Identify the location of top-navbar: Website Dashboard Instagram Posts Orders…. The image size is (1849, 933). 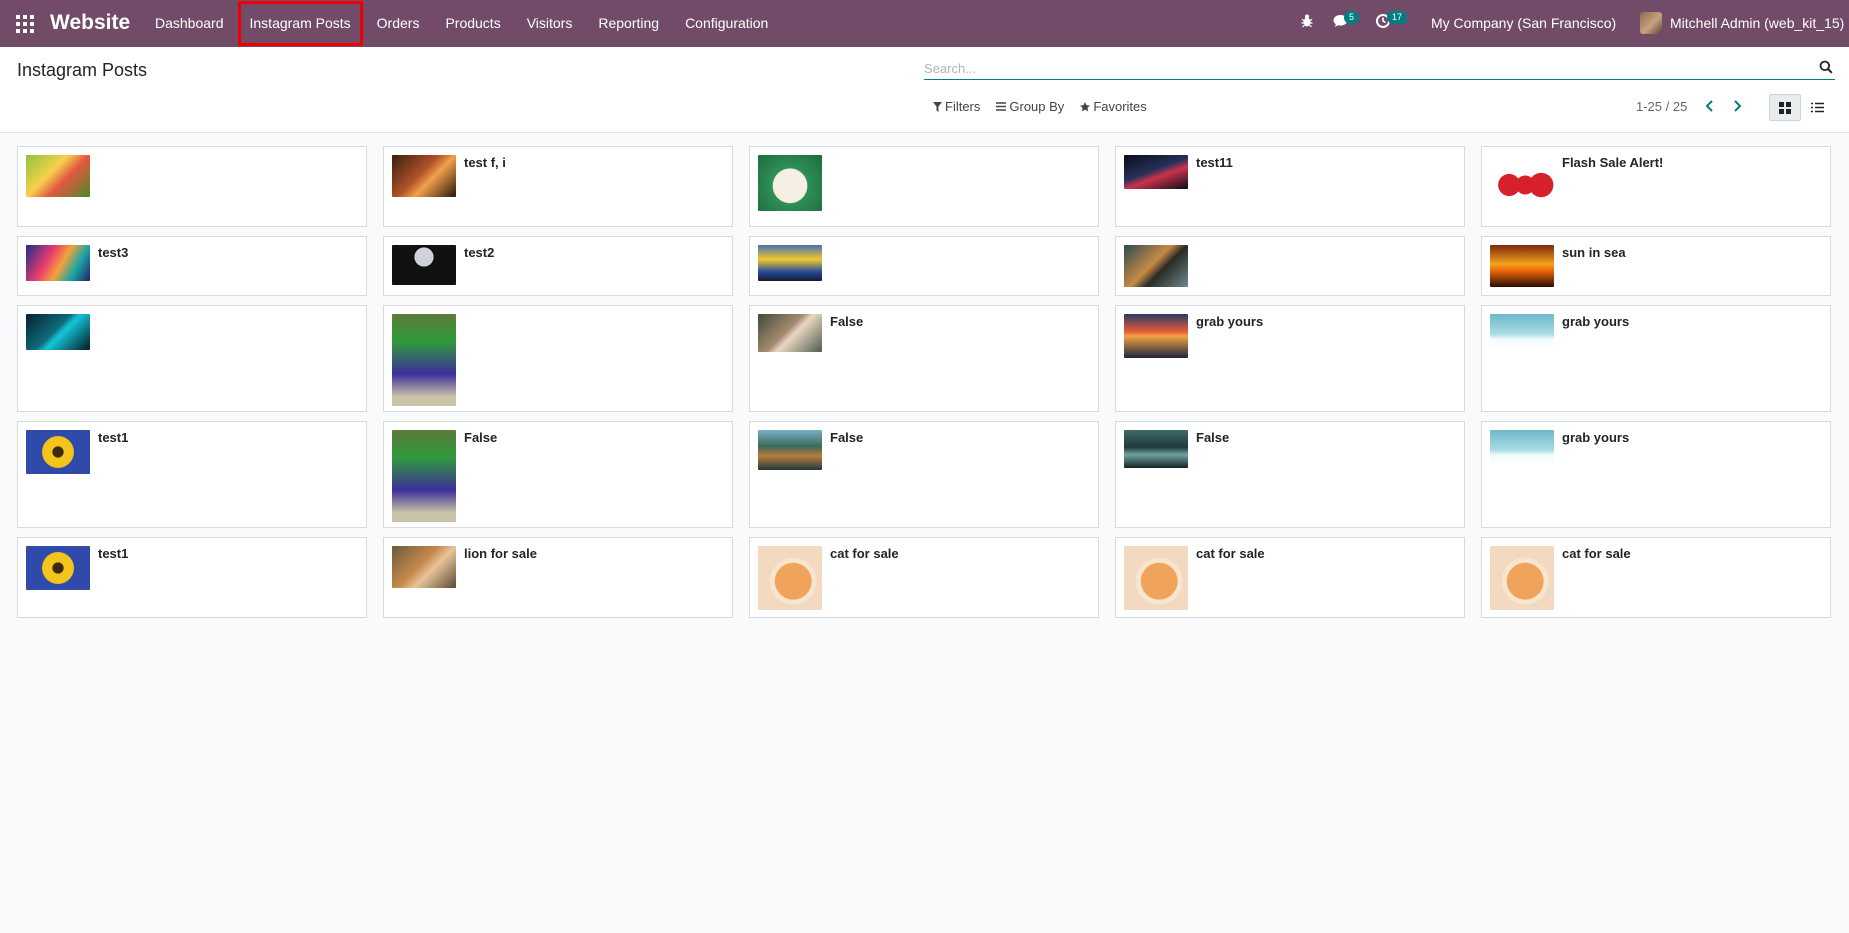
(924, 23).